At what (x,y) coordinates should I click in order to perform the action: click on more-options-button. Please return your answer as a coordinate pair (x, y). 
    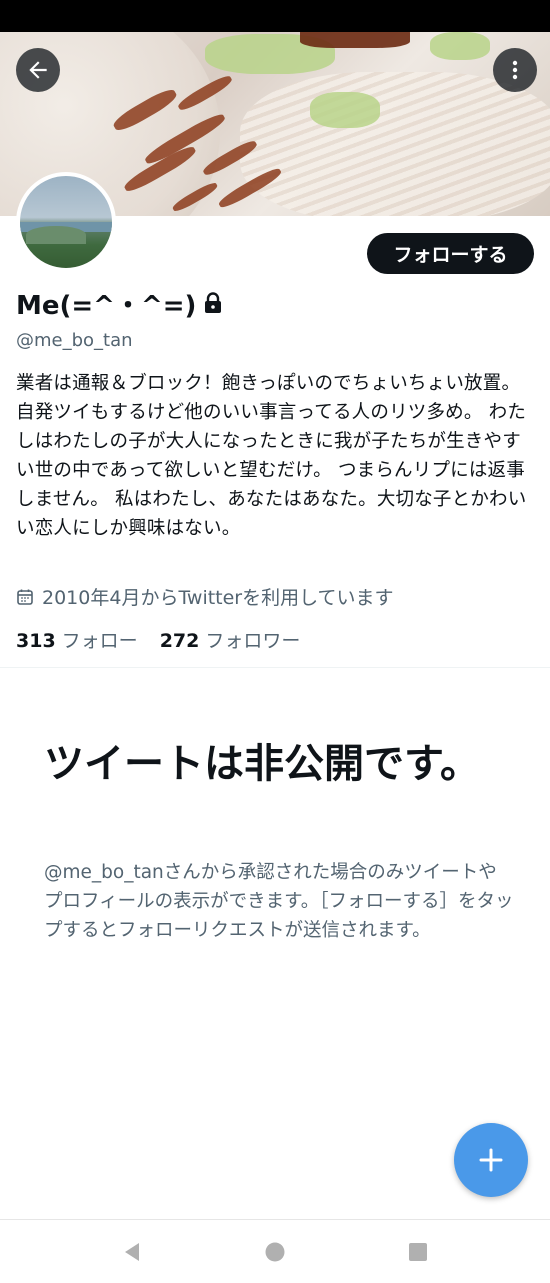
    Looking at the image, I should click on (515, 70).